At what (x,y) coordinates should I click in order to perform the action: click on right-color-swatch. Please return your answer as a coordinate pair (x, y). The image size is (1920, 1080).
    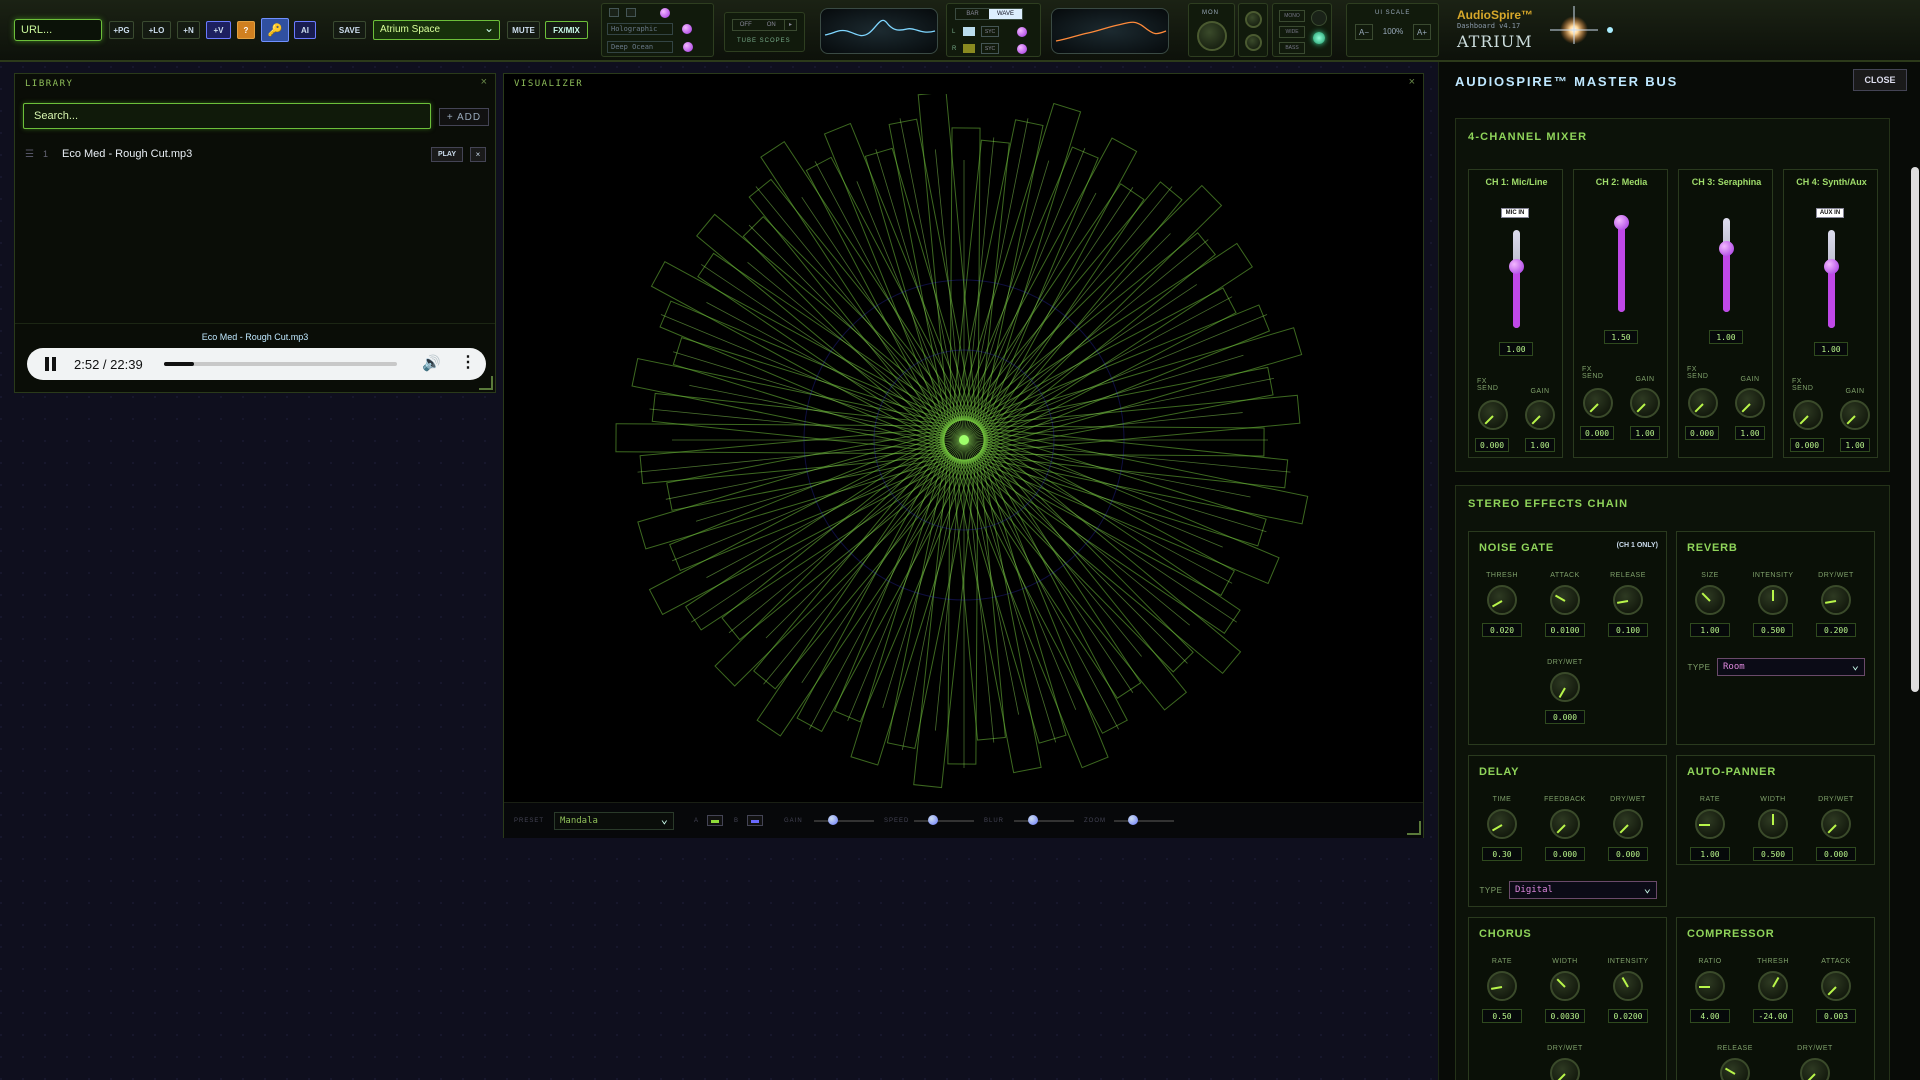
    Looking at the image, I should click on (969, 48).